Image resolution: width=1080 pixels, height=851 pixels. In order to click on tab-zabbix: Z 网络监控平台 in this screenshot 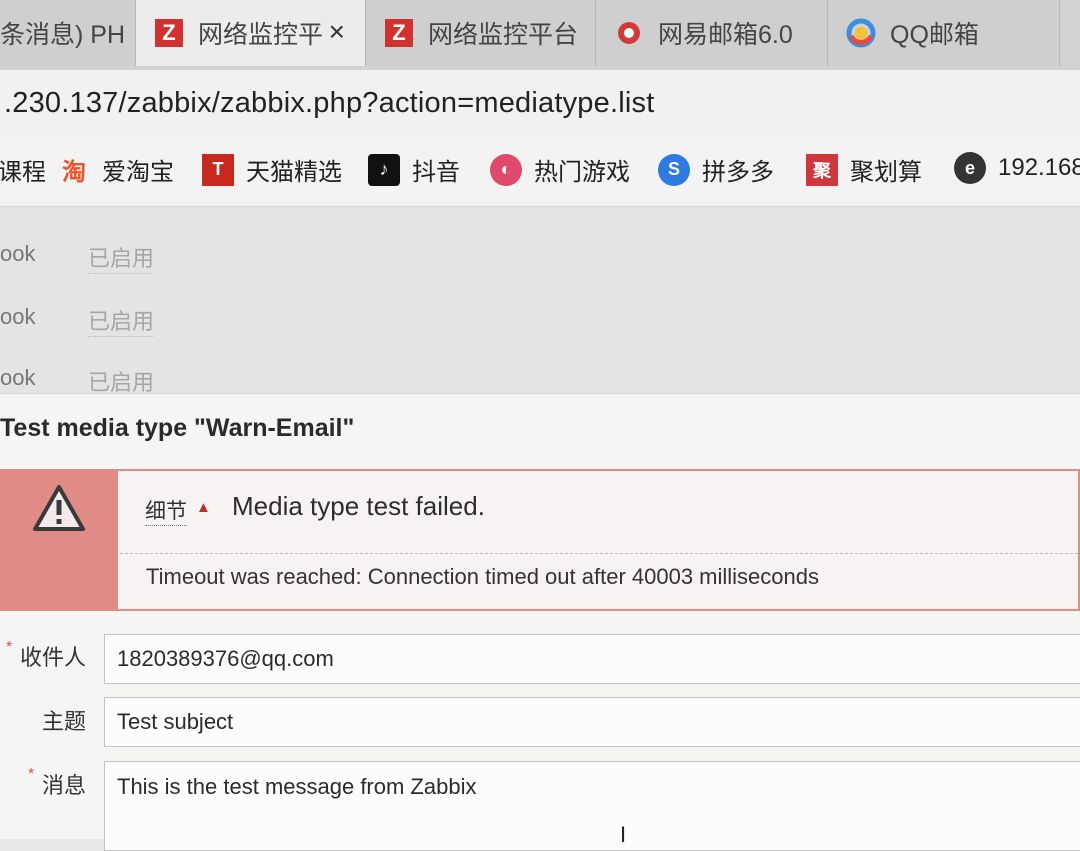, I will do `click(481, 33)`.